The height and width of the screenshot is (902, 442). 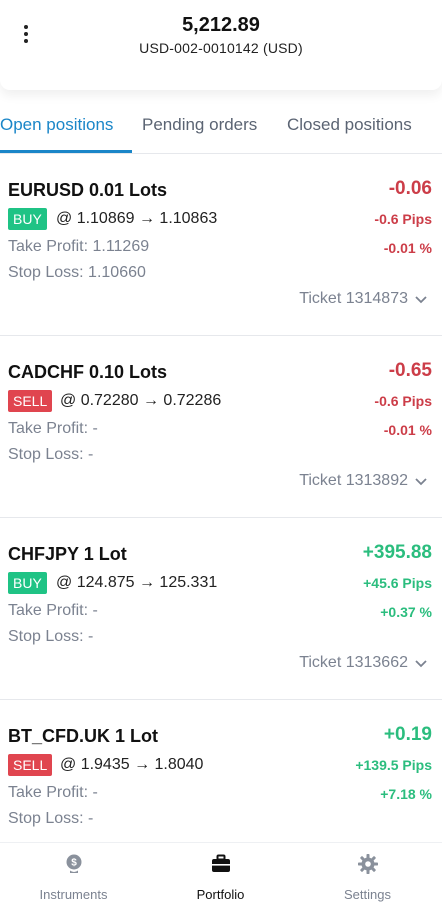 What do you see at coordinates (353, 480) in the screenshot?
I see `ticket-number: Ticket 1313892` at bounding box center [353, 480].